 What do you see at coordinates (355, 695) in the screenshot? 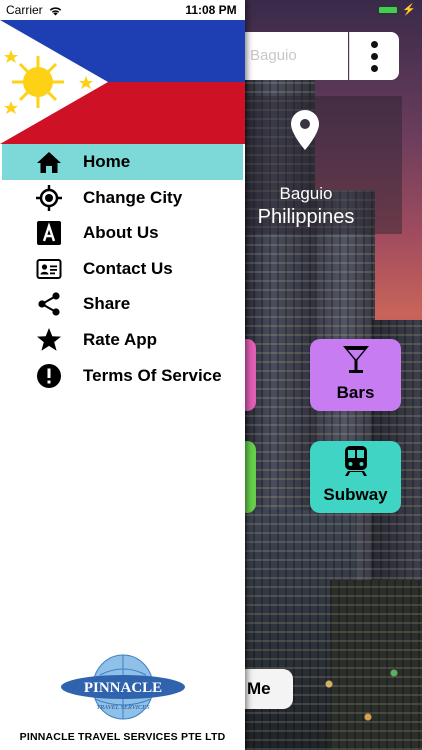
I see `street-lights` at bounding box center [355, 695].